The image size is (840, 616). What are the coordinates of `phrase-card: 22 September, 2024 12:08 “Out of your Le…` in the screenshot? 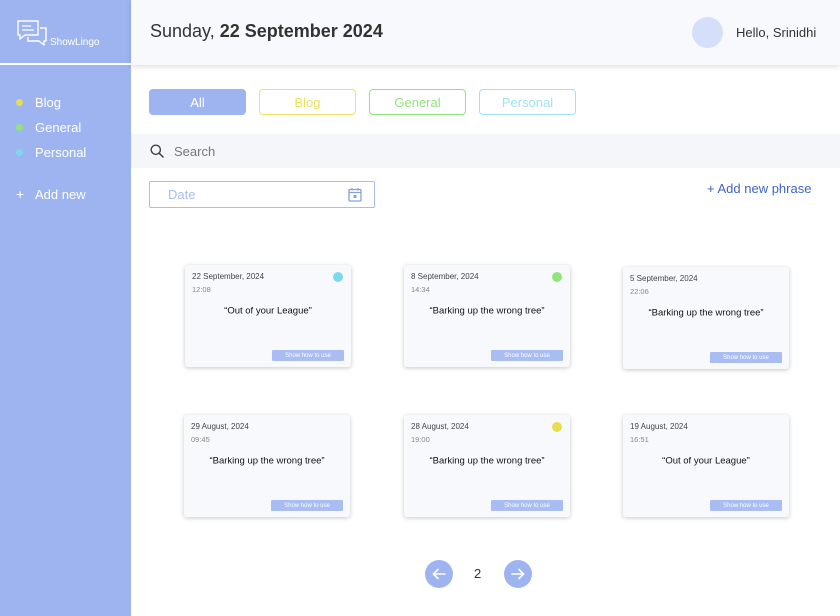 It's located at (268, 316).